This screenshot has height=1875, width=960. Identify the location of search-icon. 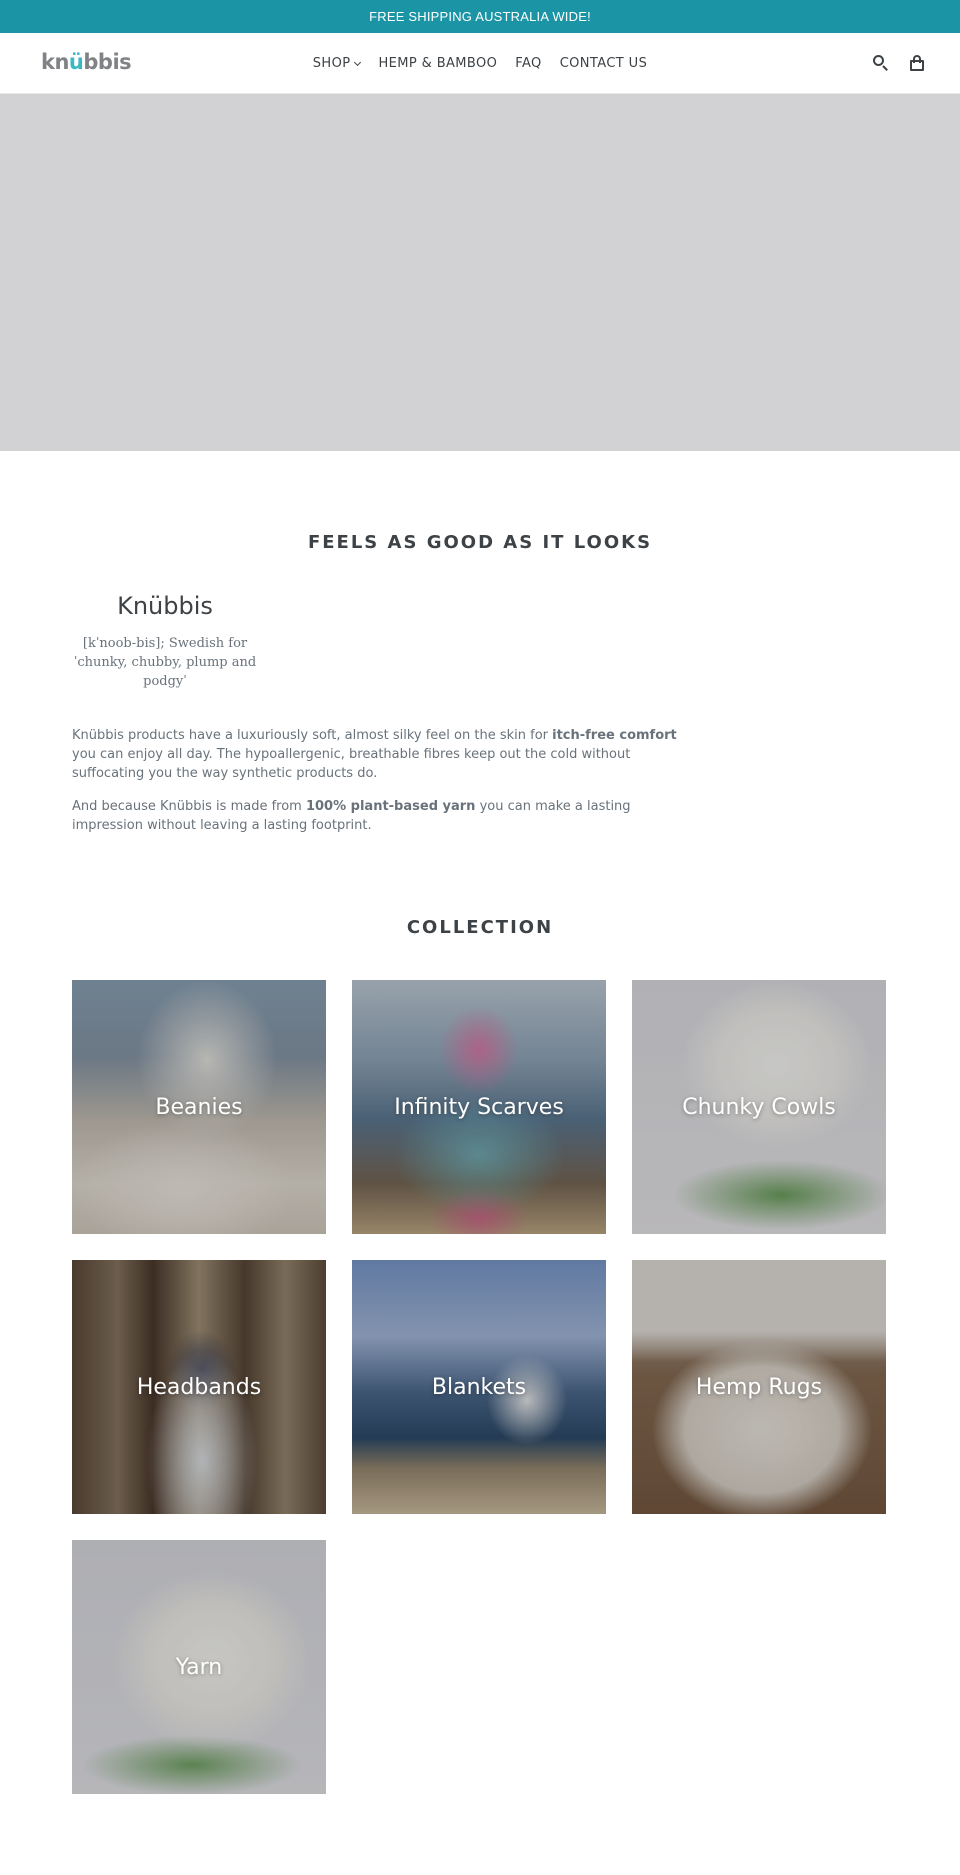
(881, 63).